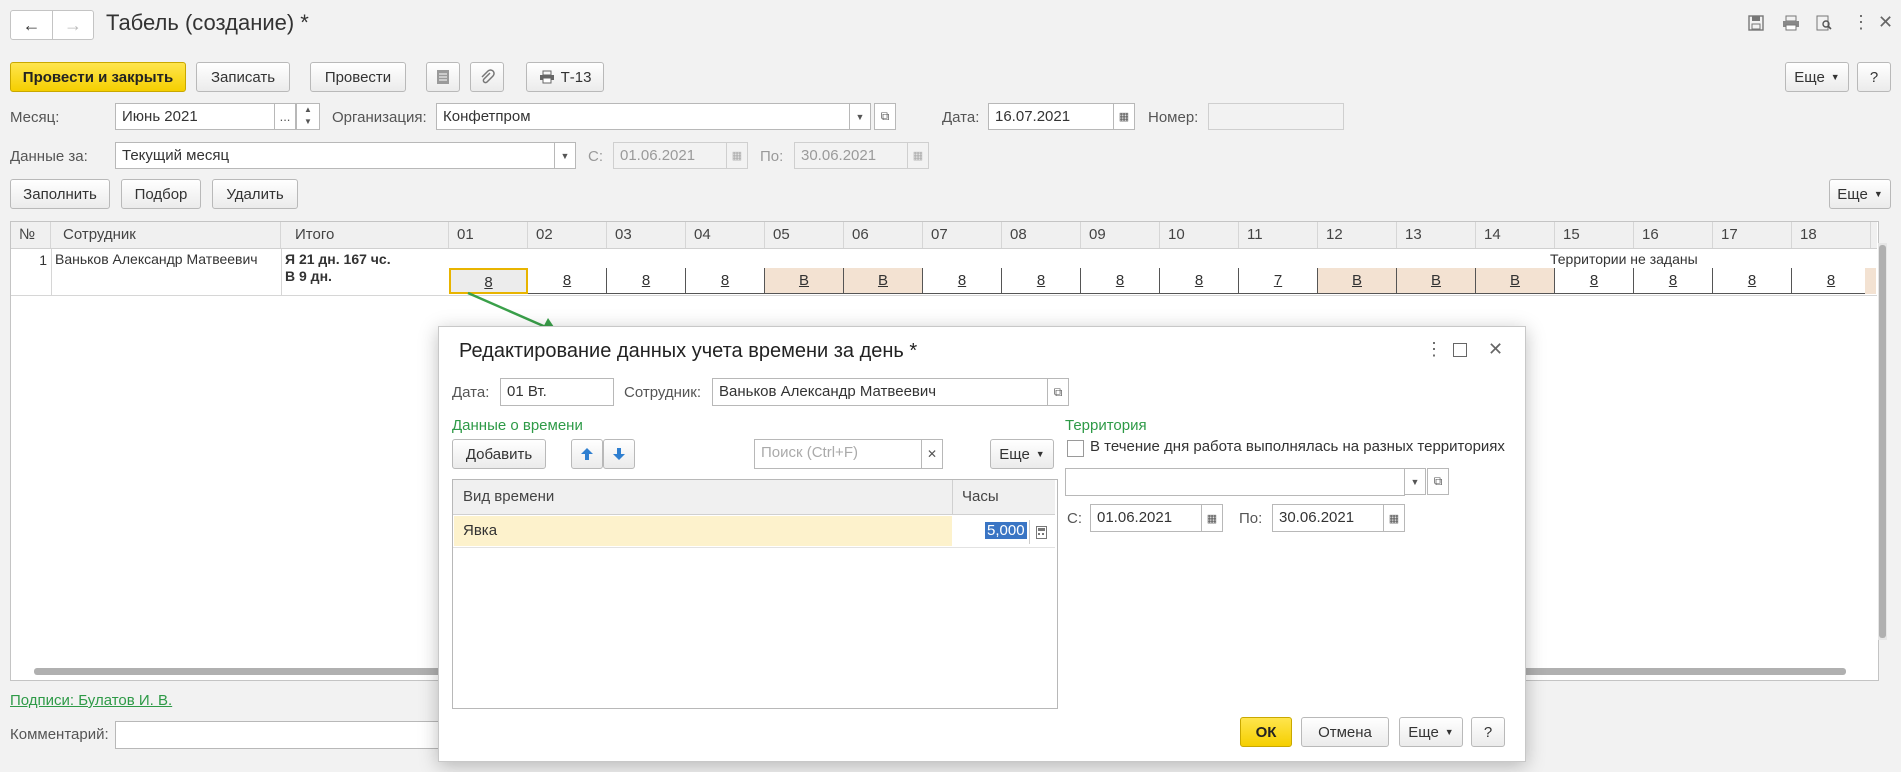 The image size is (1901, 772). Describe the element at coordinates (1817, 77) in the screenshot. I see `more-button: Еще ▼` at that location.